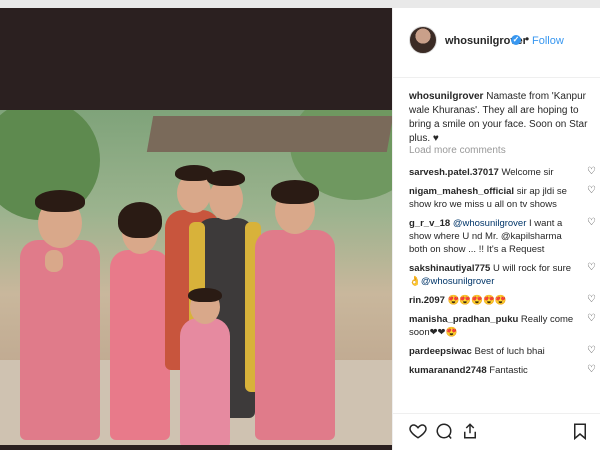 The height and width of the screenshot is (450, 600). Describe the element at coordinates (477, 300) in the screenshot. I see `comment-text: 😍😍😍😍😍` at that location.